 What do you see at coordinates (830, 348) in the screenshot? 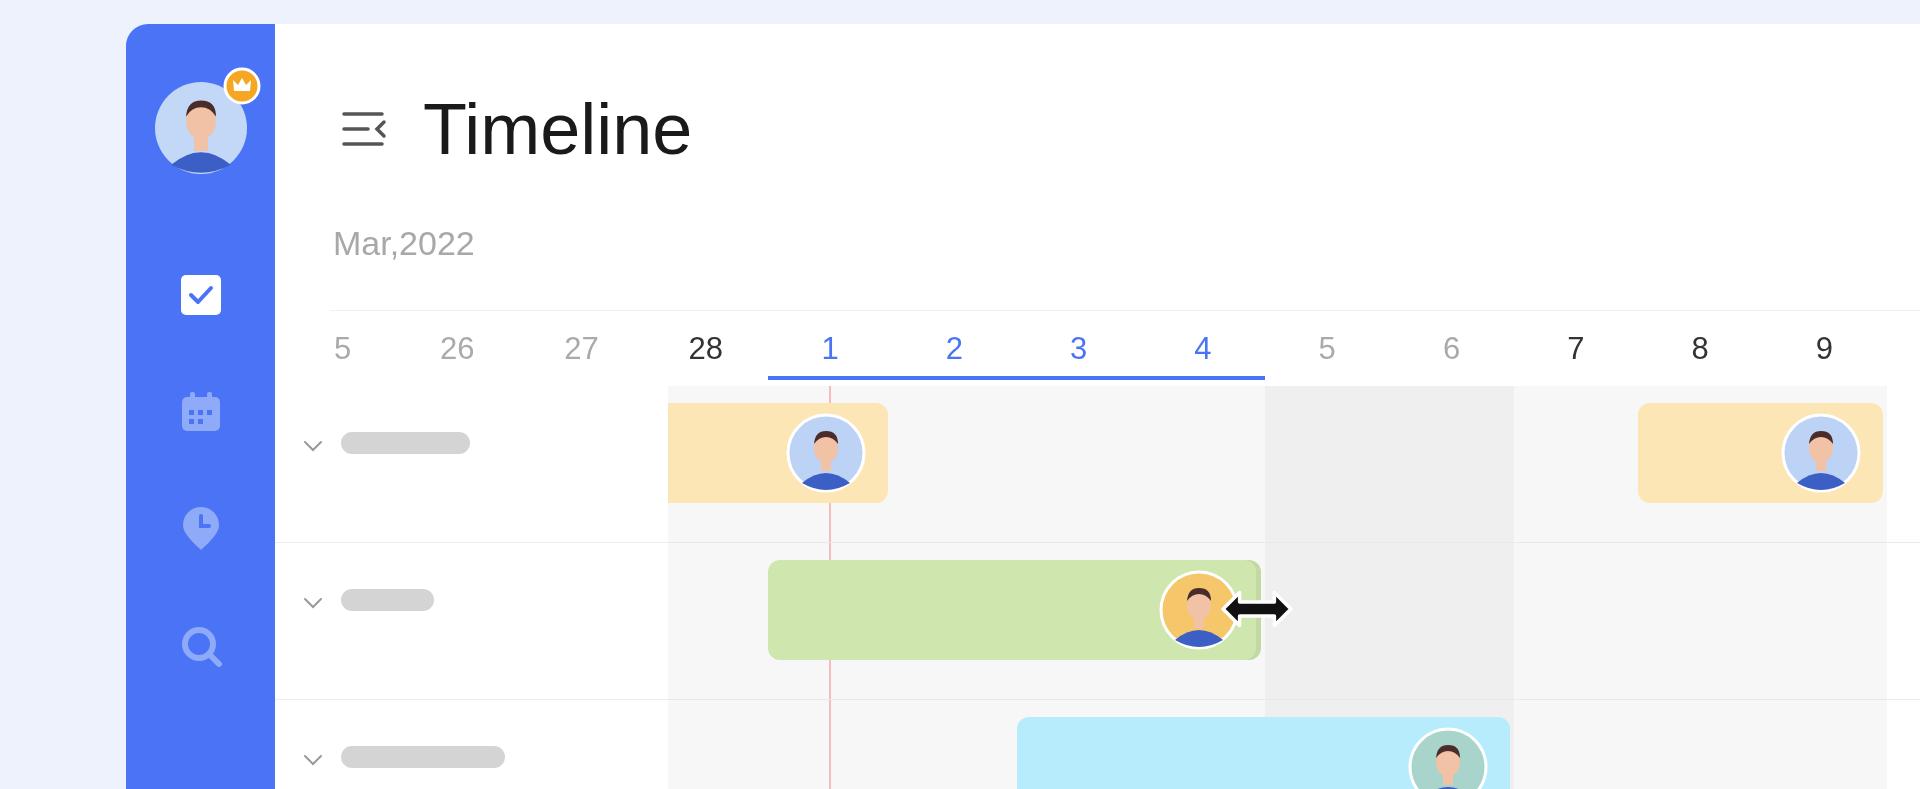
I see `date-label: 1` at bounding box center [830, 348].